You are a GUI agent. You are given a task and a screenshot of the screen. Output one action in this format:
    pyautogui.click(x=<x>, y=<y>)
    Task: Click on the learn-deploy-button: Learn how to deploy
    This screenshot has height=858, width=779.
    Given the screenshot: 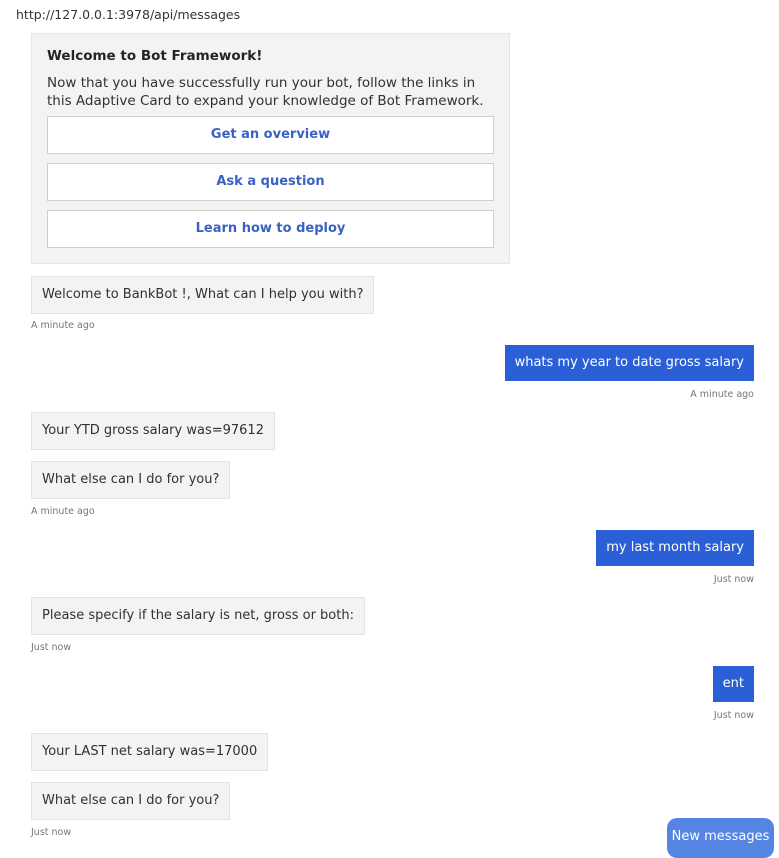 What is the action you would take?
    pyautogui.click(x=270, y=229)
    